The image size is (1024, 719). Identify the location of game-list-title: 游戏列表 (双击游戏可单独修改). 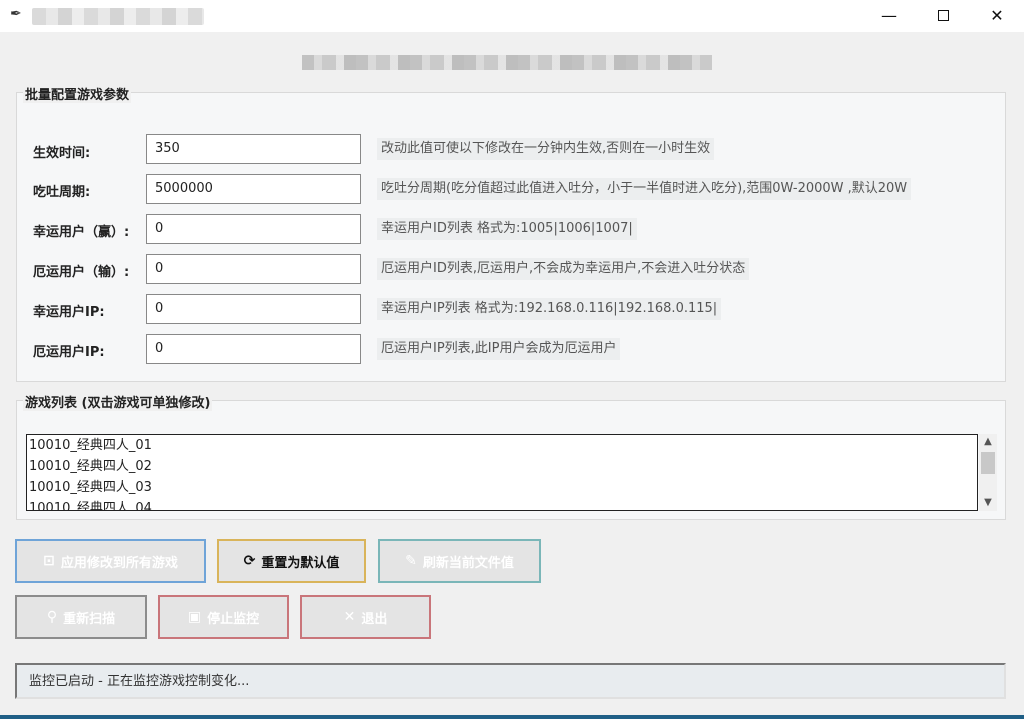
(118, 401).